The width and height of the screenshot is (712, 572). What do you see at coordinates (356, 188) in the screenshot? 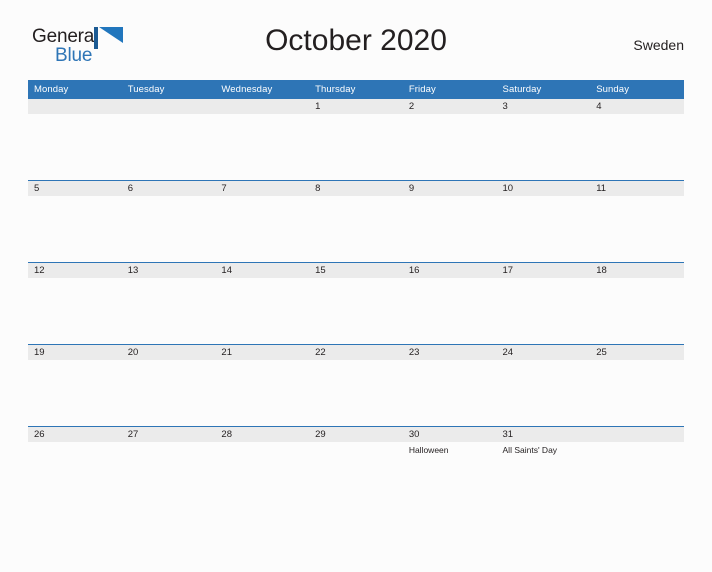
I see `day-number-band: 8` at bounding box center [356, 188].